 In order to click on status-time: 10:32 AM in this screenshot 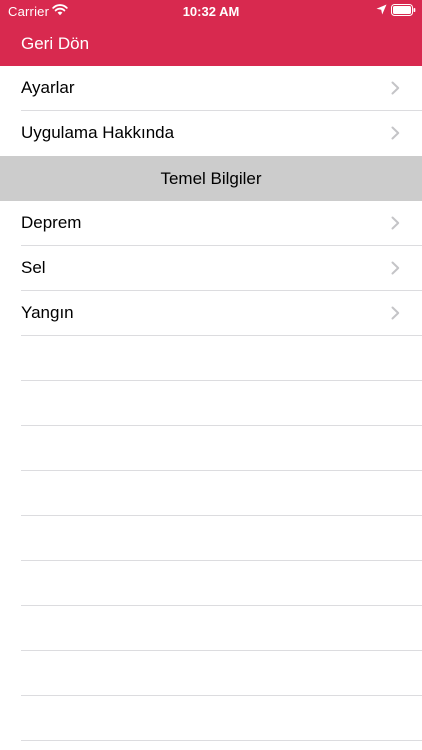, I will do `click(211, 11)`.